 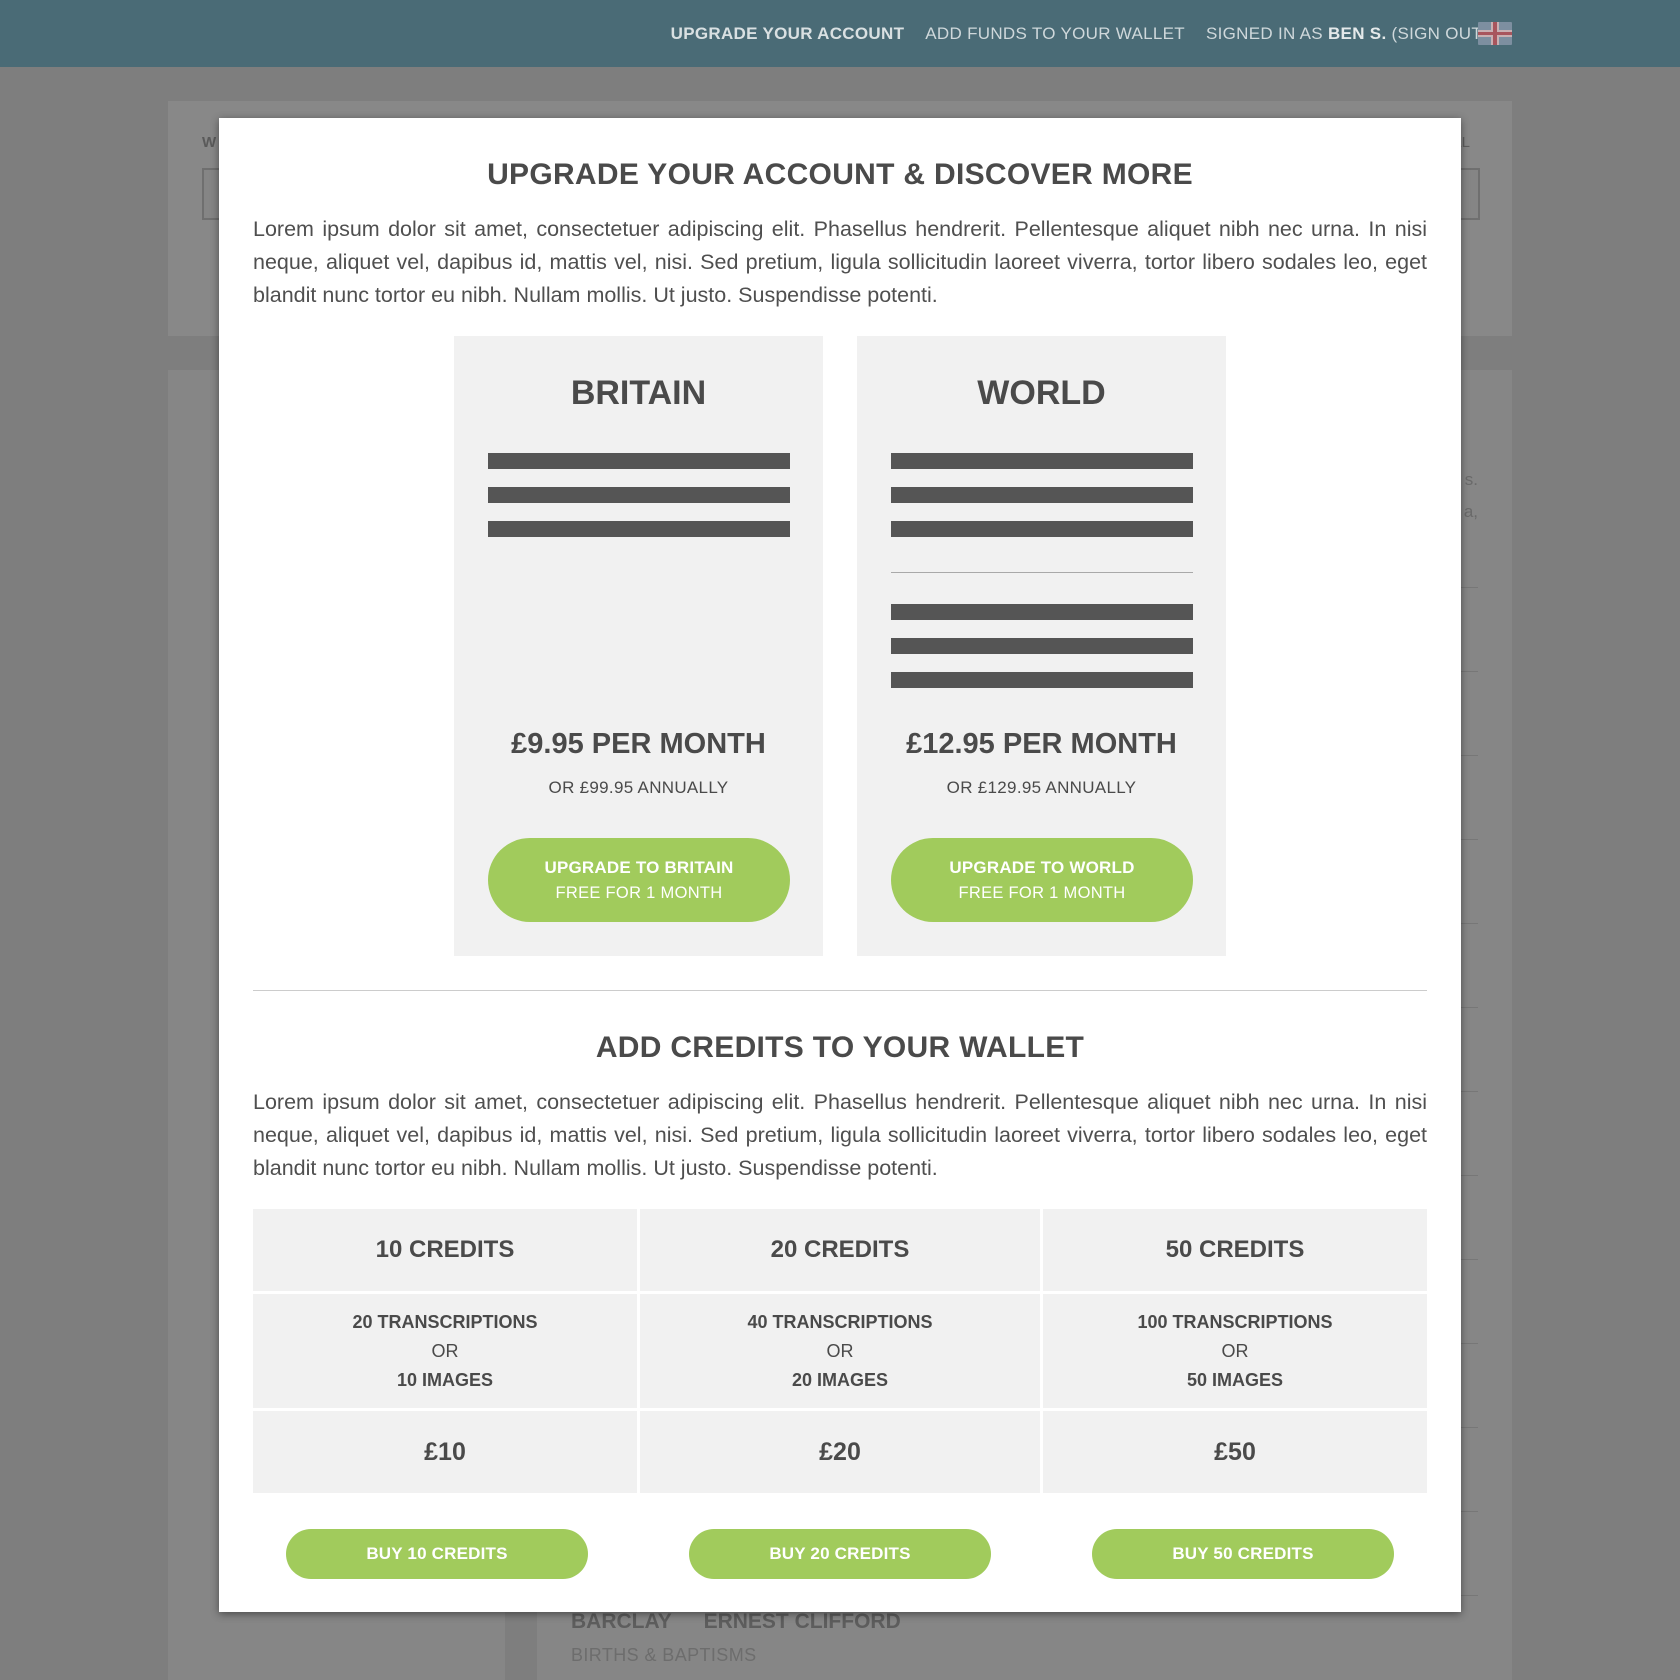 I want to click on search-label: W, so click(x=209, y=142).